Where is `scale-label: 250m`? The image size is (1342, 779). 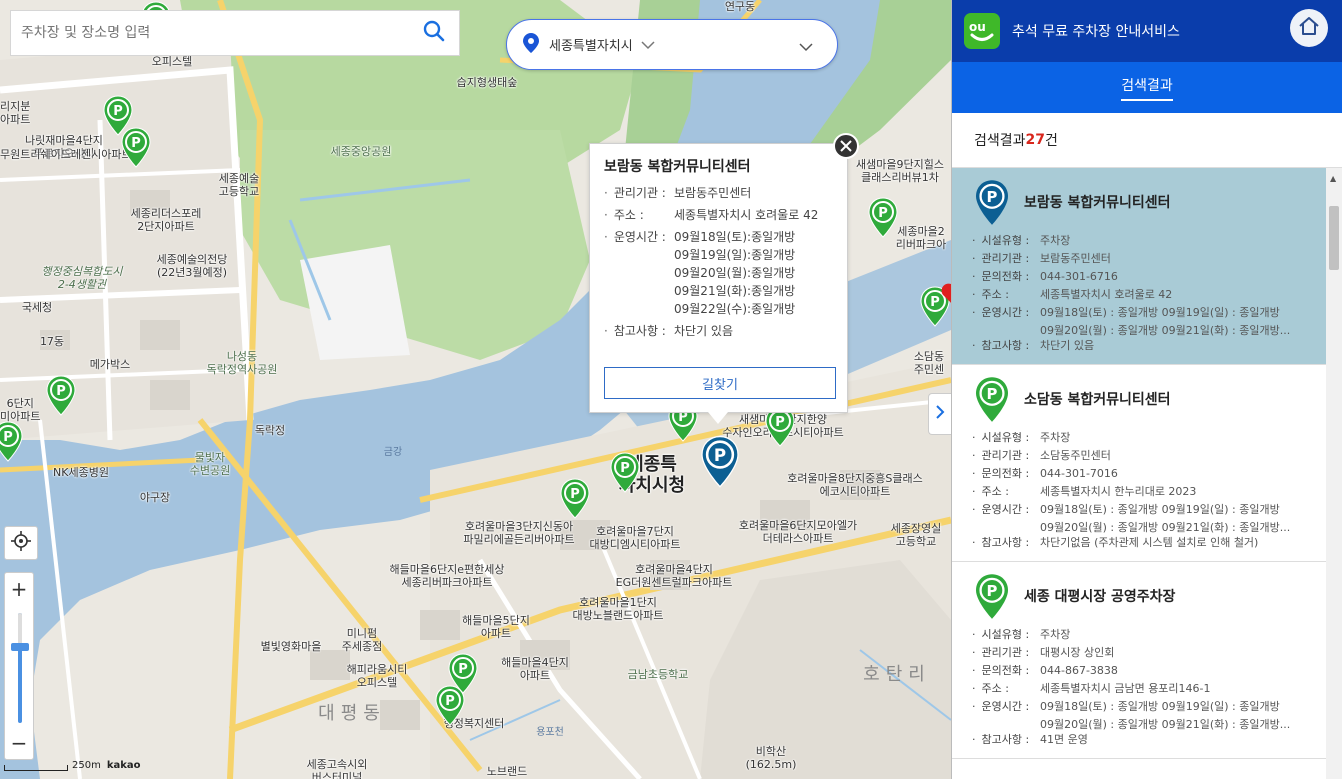
scale-label: 250m is located at coordinates (86, 765).